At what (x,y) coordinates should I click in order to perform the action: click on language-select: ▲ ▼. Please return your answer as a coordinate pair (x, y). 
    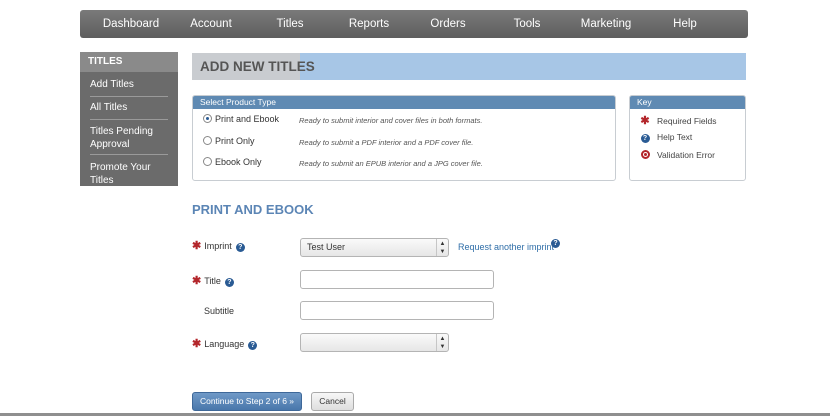
    Looking at the image, I should click on (374, 342).